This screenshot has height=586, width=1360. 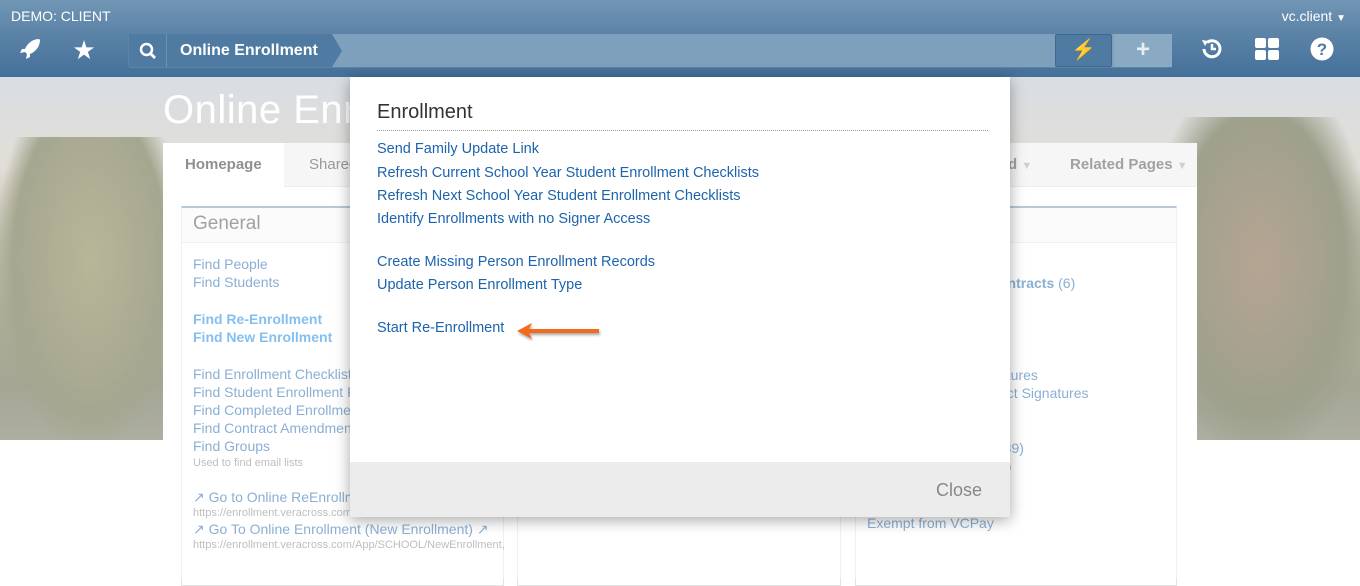 I want to click on plus-icon: +, so click(x=1143, y=50).